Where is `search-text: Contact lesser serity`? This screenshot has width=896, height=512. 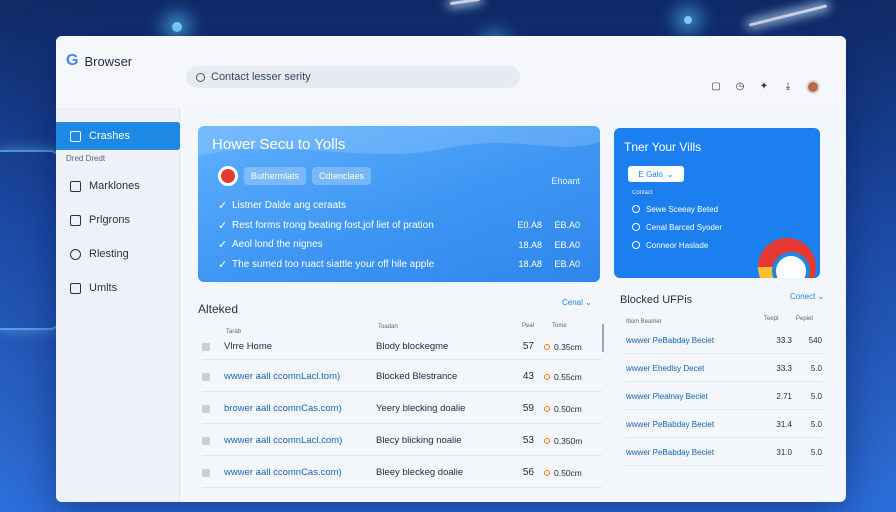
search-text: Contact lesser serity is located at coordinates (261, 77).